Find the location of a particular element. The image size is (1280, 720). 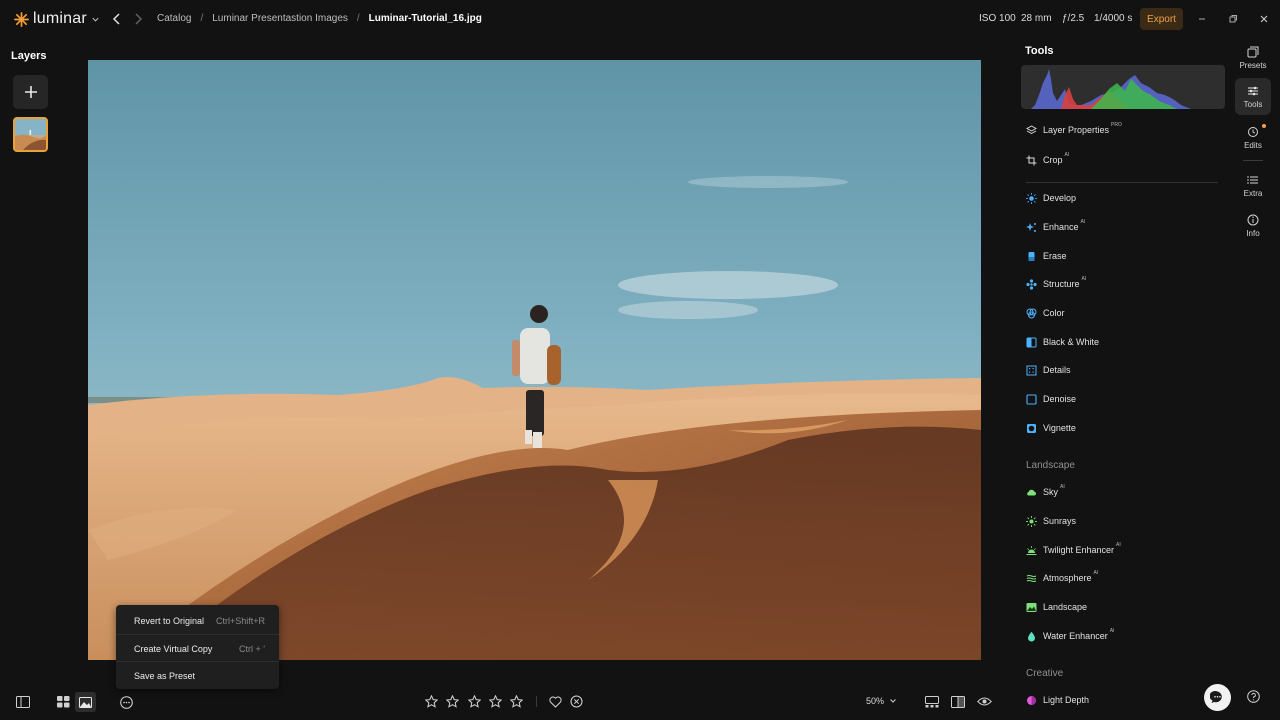

twilight-icon is located at coordinates (1031, 550).